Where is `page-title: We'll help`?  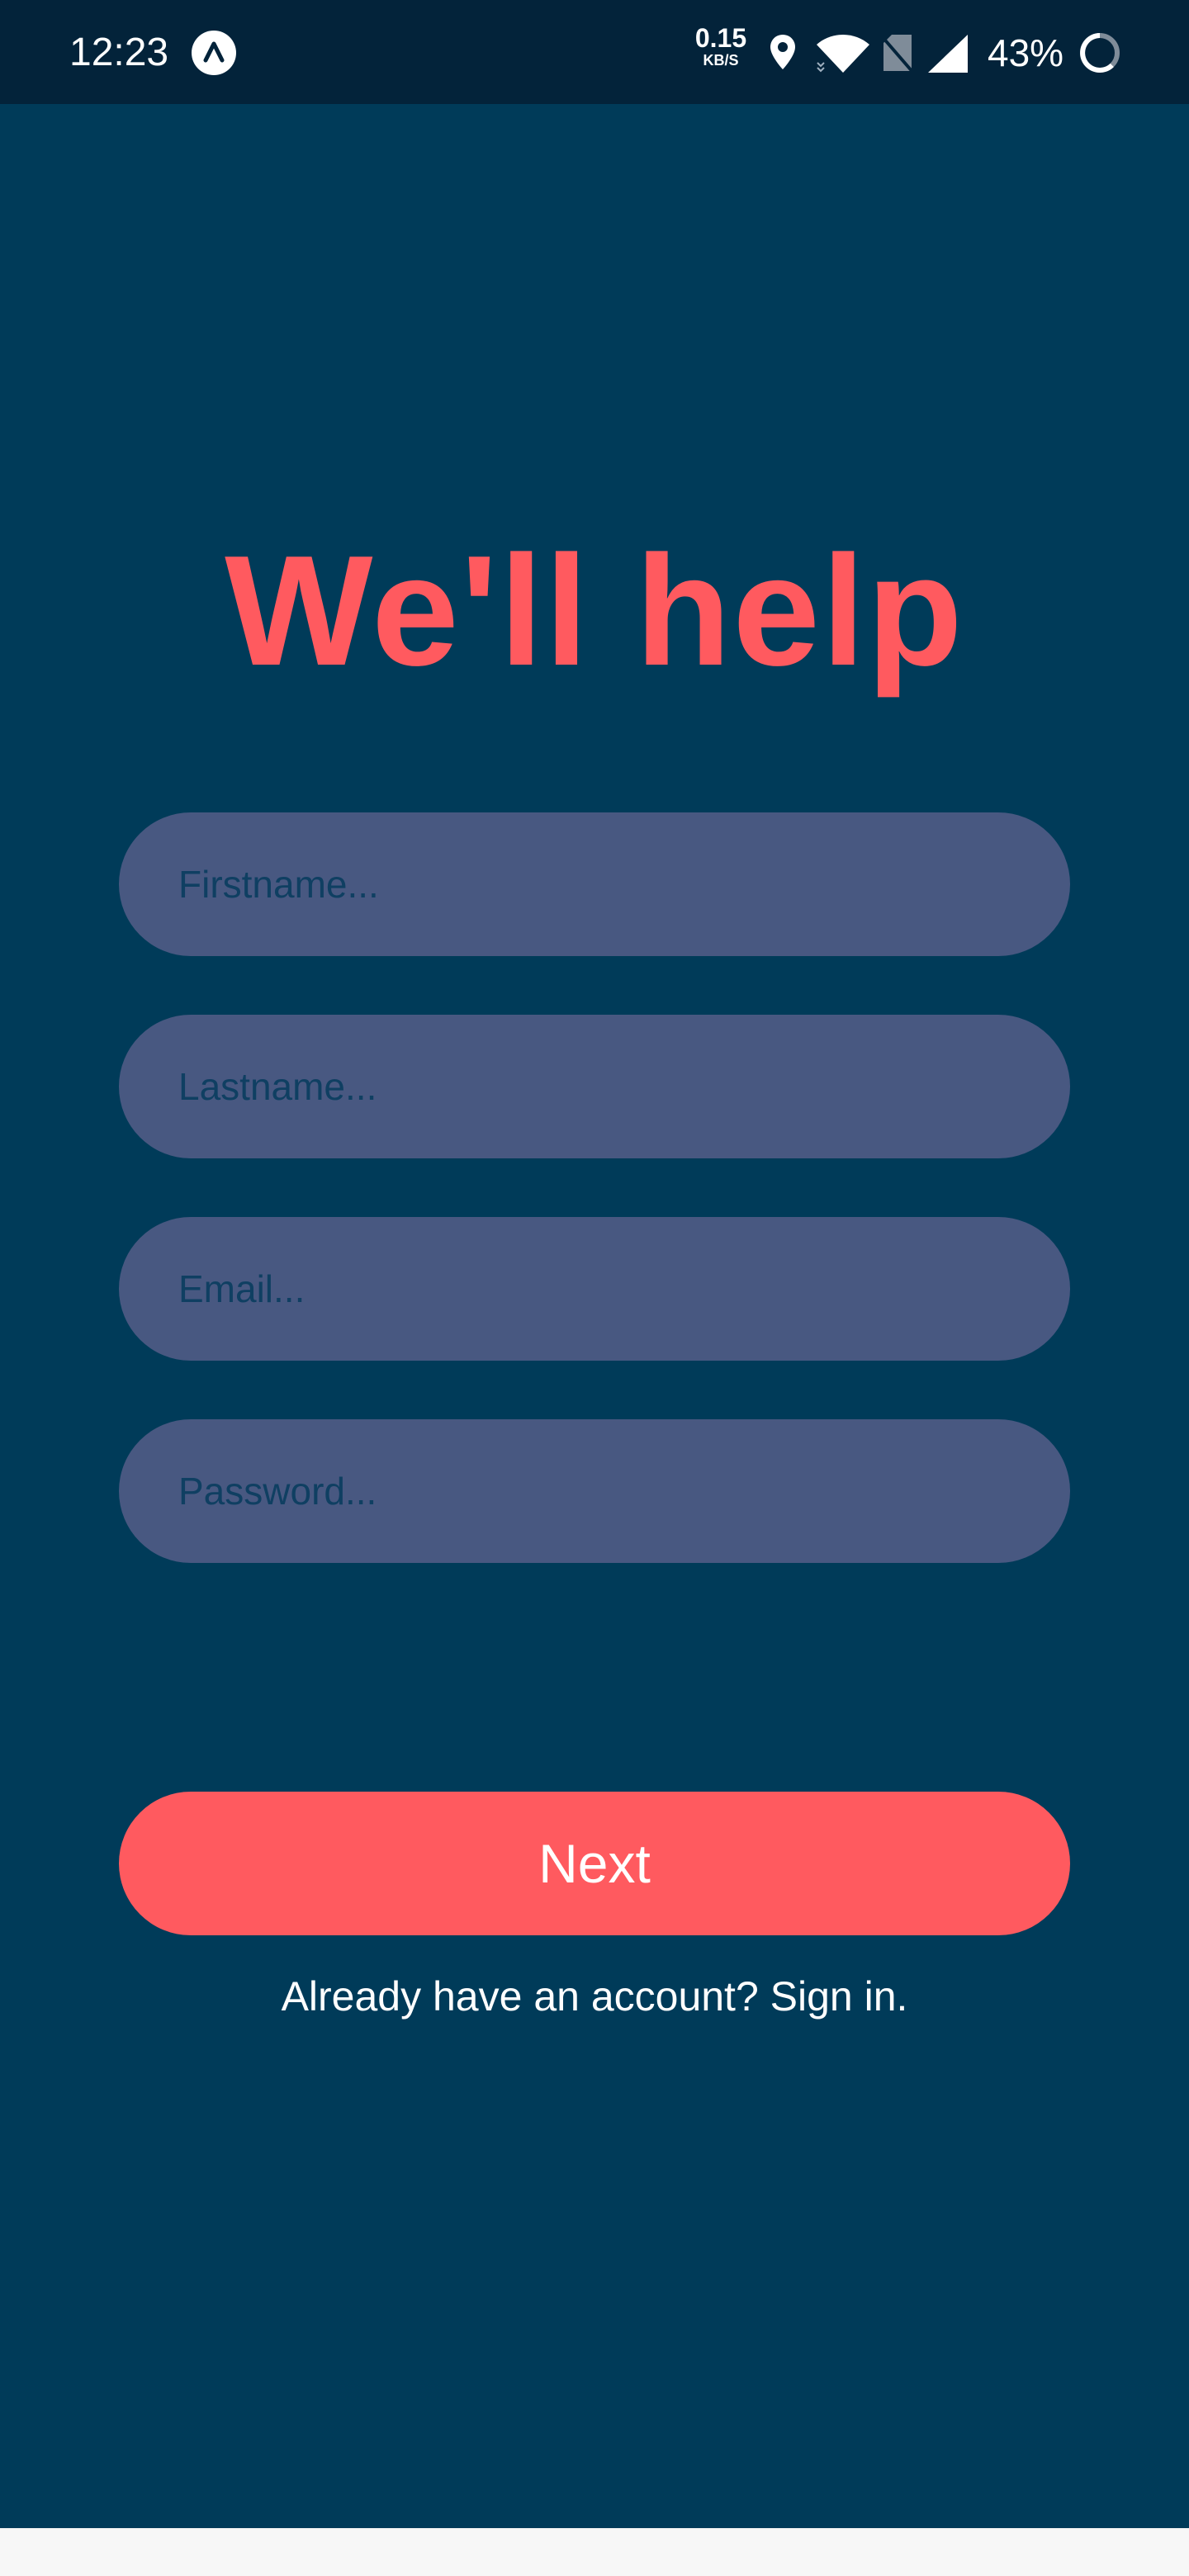 page-title: We'll help is located at coordinates (594, 610).